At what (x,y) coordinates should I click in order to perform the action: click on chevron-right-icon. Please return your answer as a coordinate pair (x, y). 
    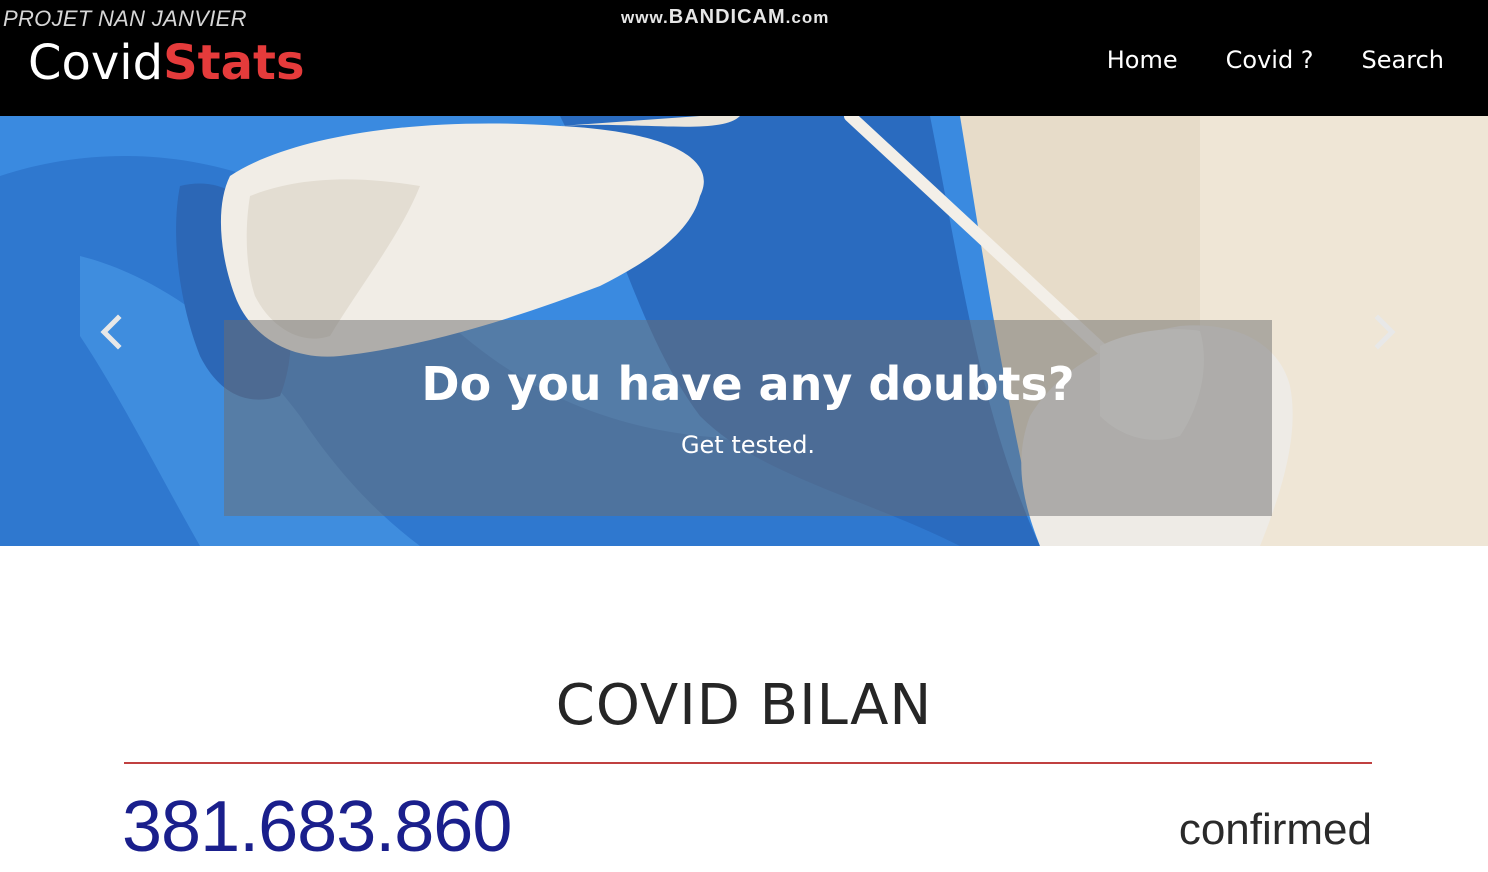
    Looking at the image, I should click on (1385, 332).